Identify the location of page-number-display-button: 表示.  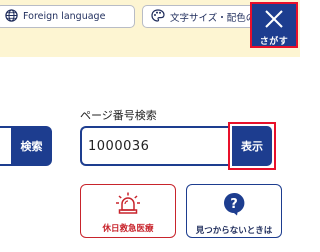
(252, 146).